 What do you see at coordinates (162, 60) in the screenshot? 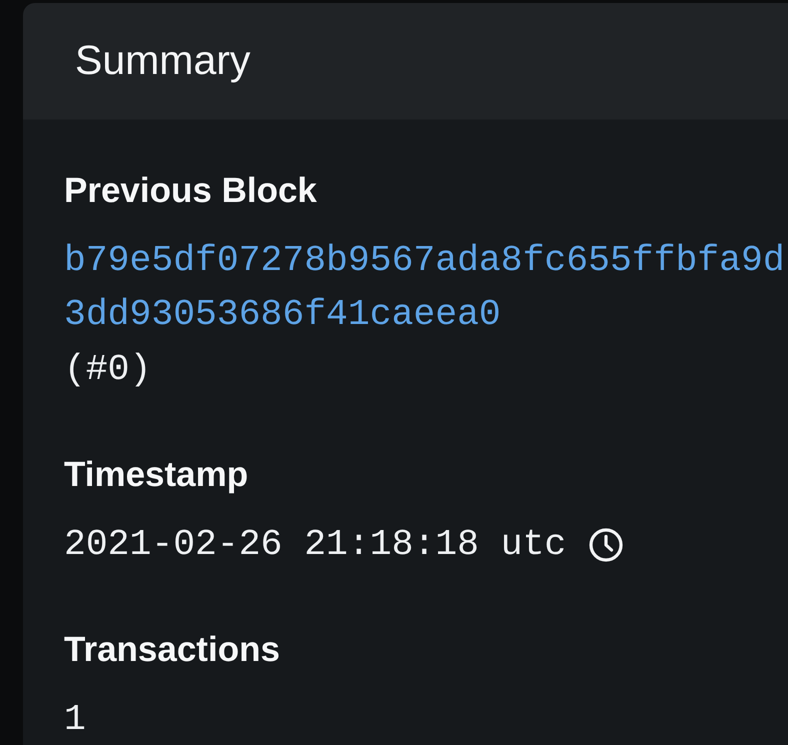
I see `card-title: Summary` at bounding box center [162, 60].